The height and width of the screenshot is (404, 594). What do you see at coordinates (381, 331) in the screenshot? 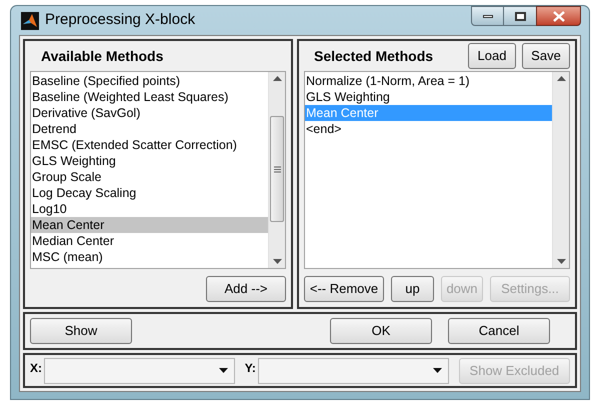
I see `button: OK` at bounding box center [381, 331].